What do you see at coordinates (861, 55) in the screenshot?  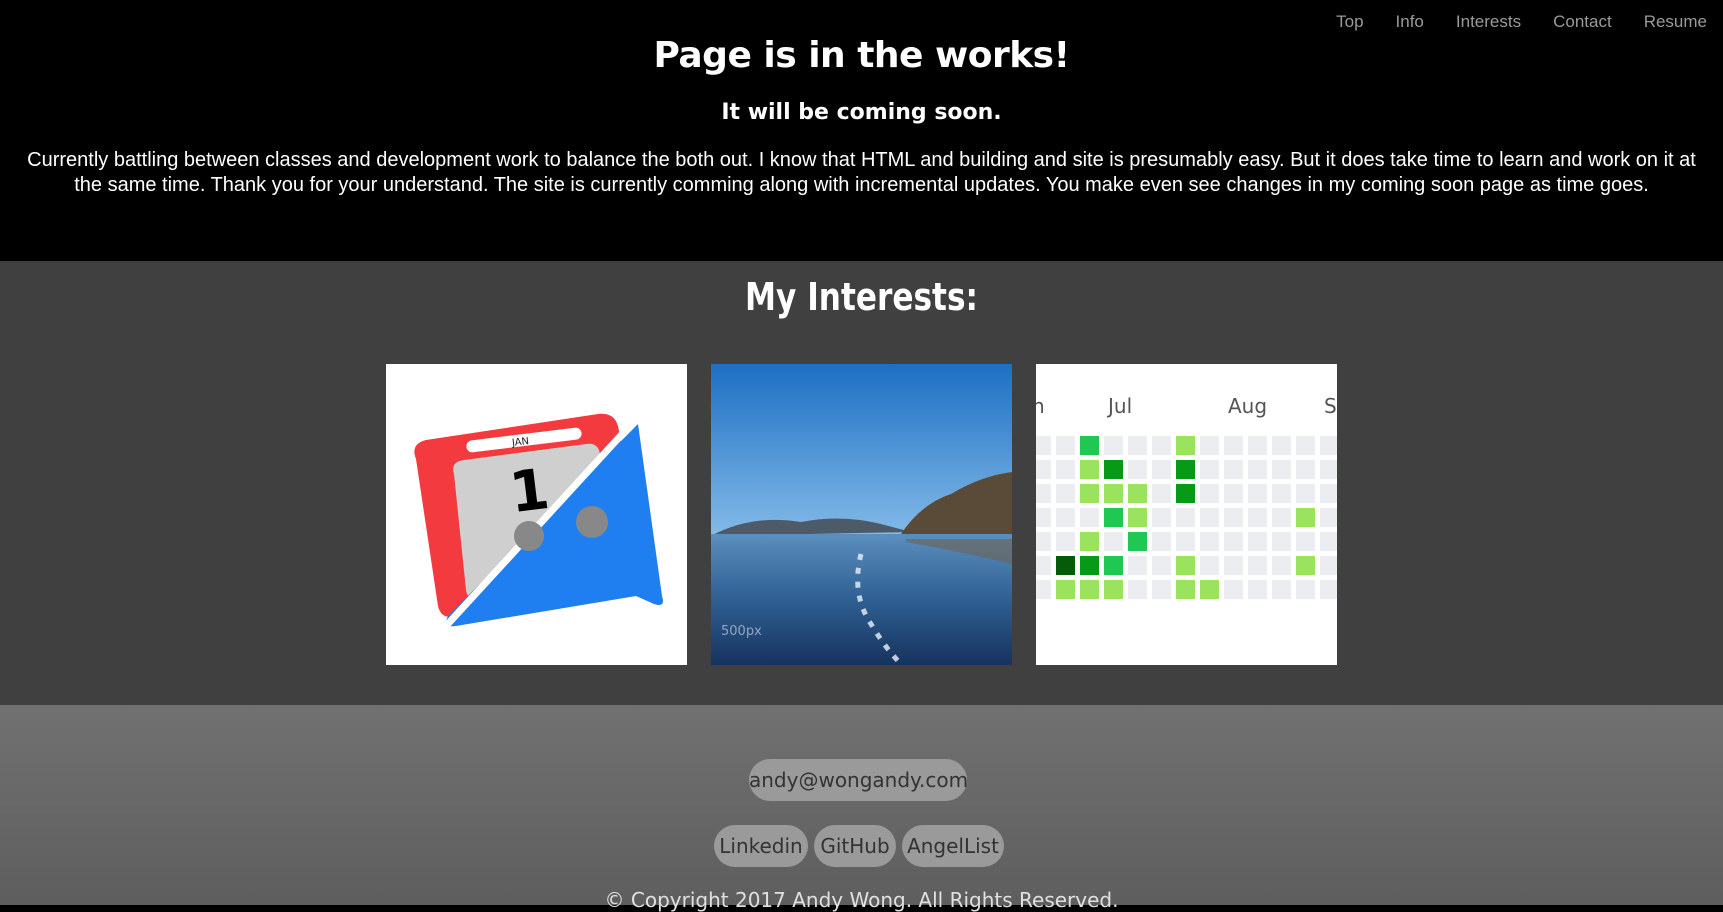 I see `hero-title: Page is in the works!` at bounding box center [861, 55].